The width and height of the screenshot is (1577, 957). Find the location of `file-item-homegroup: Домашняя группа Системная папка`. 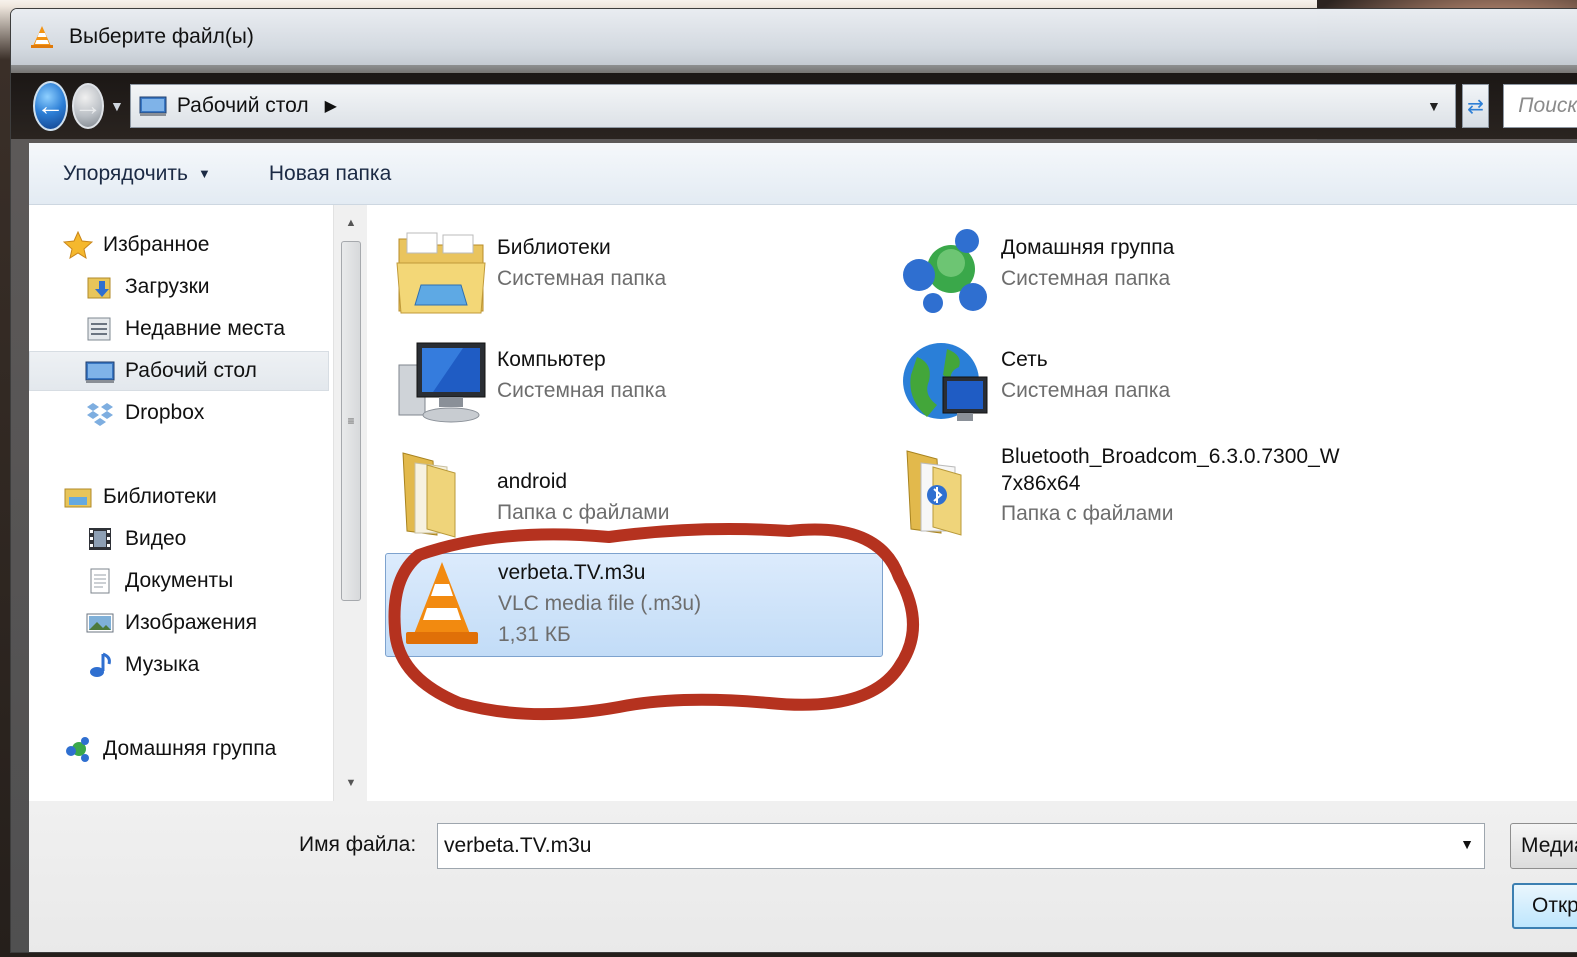

file-item-homegroup: Домашняя группа Системная папка is located at coordinates (1127, 275).